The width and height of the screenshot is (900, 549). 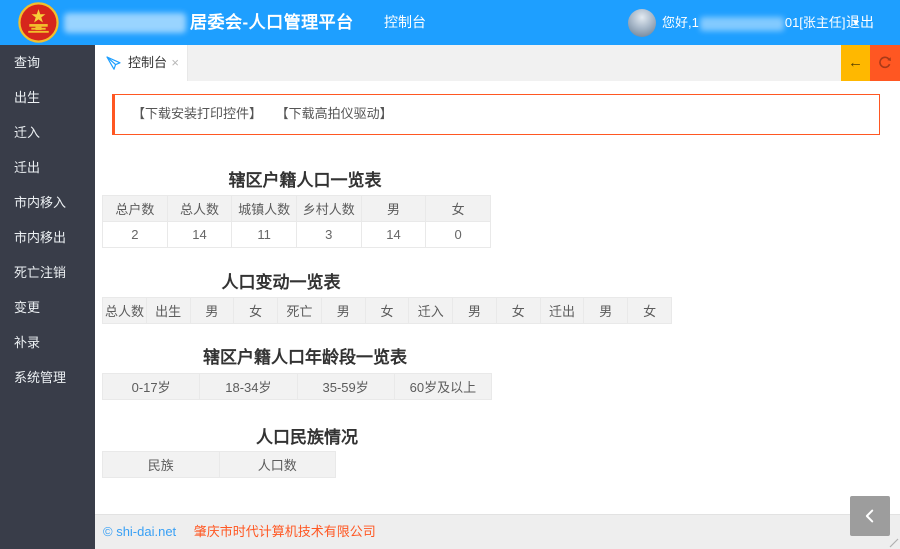 I want to click on col-header: 迁出, so click(x=562, y=310).